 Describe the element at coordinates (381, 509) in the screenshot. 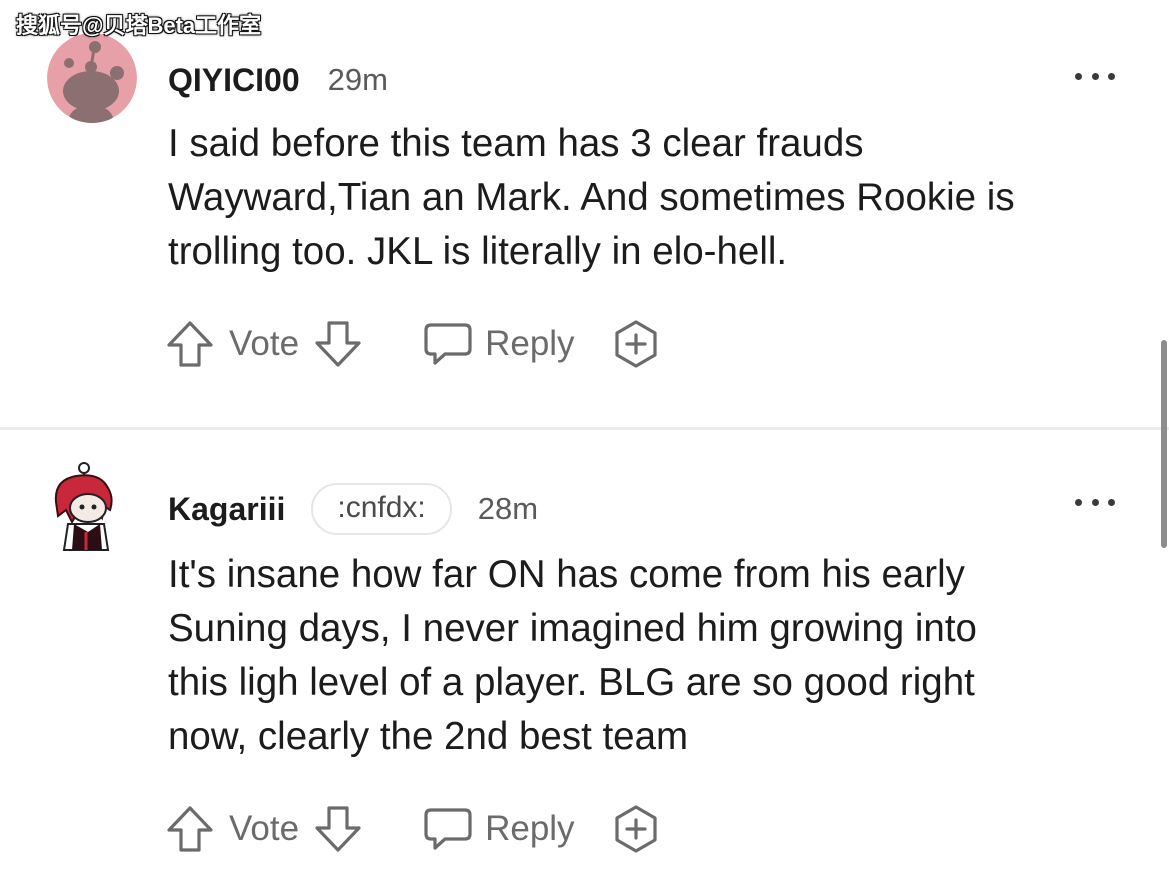

I see `user-flair: :cnfdx:` at that location.